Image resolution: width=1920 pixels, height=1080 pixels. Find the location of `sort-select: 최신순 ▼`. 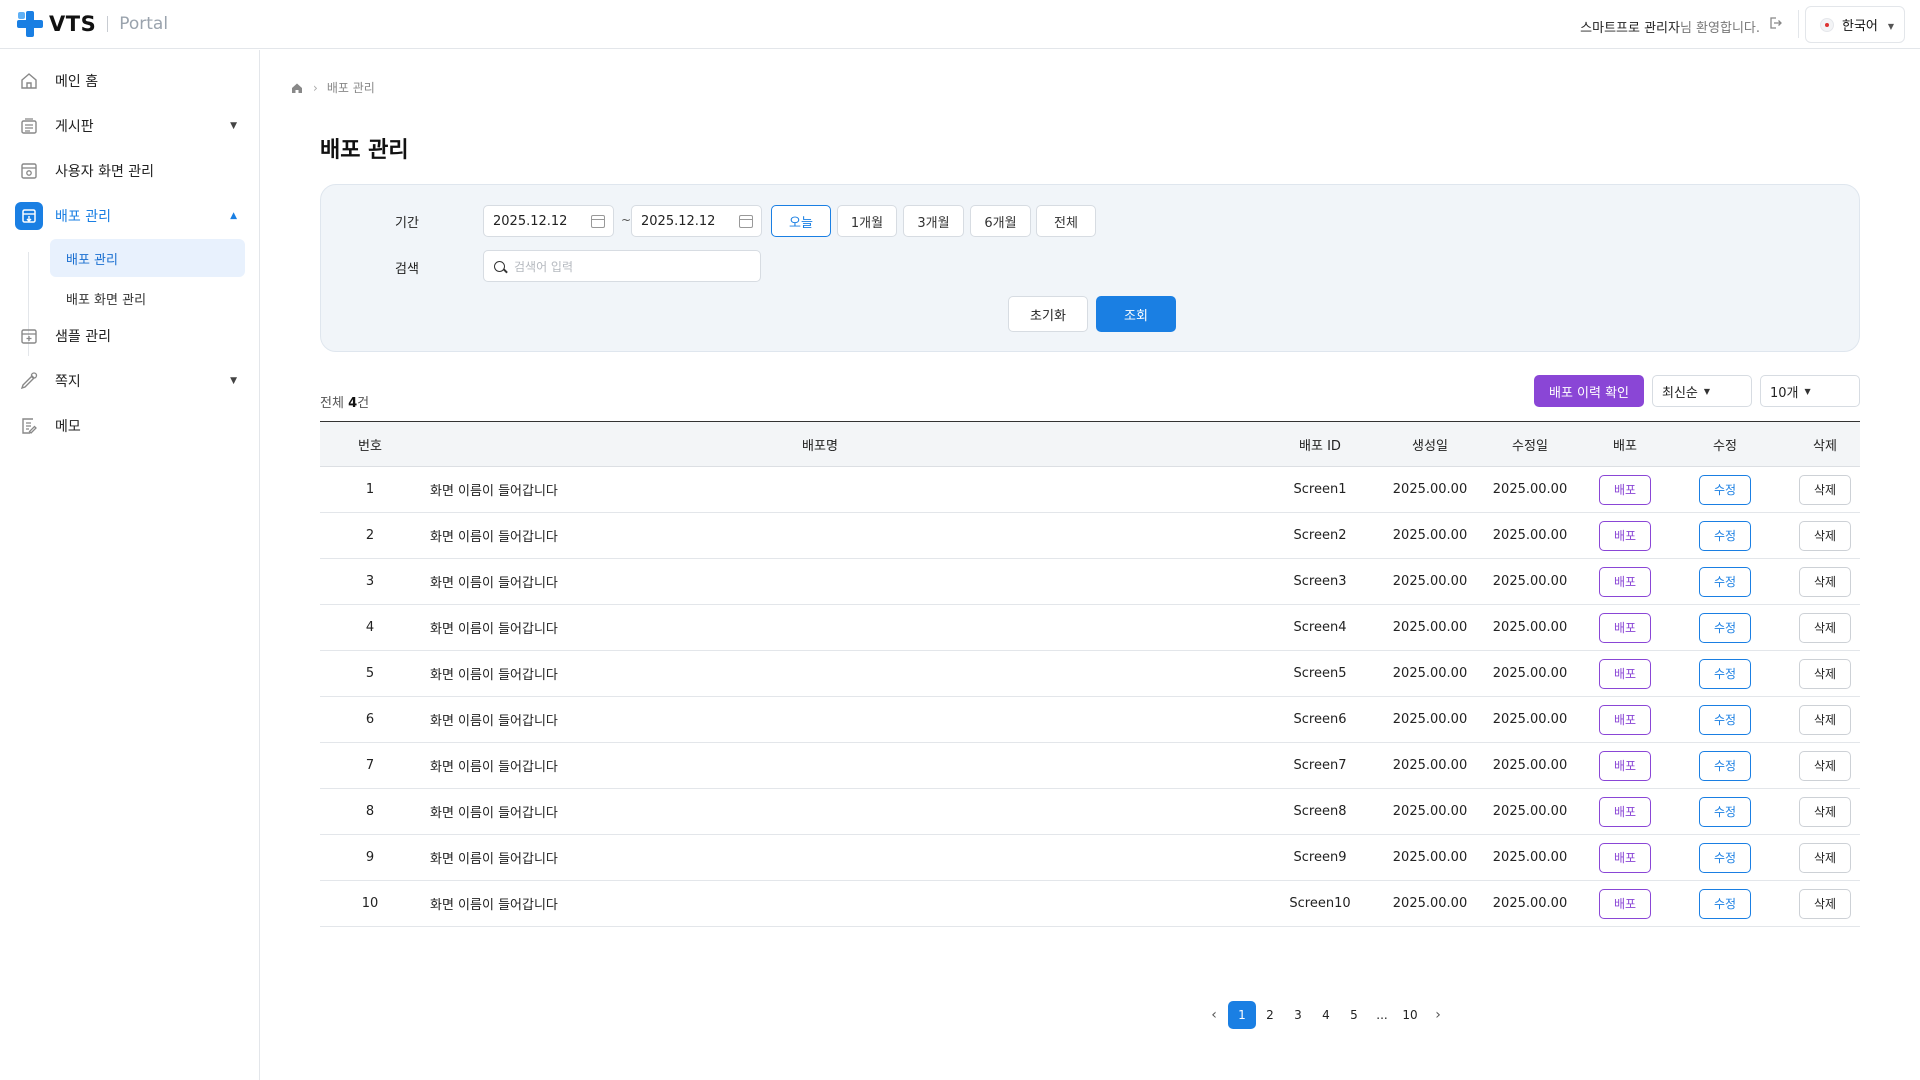

sort-select: 최신순 ▼ is located at coordinates (1702, 391).